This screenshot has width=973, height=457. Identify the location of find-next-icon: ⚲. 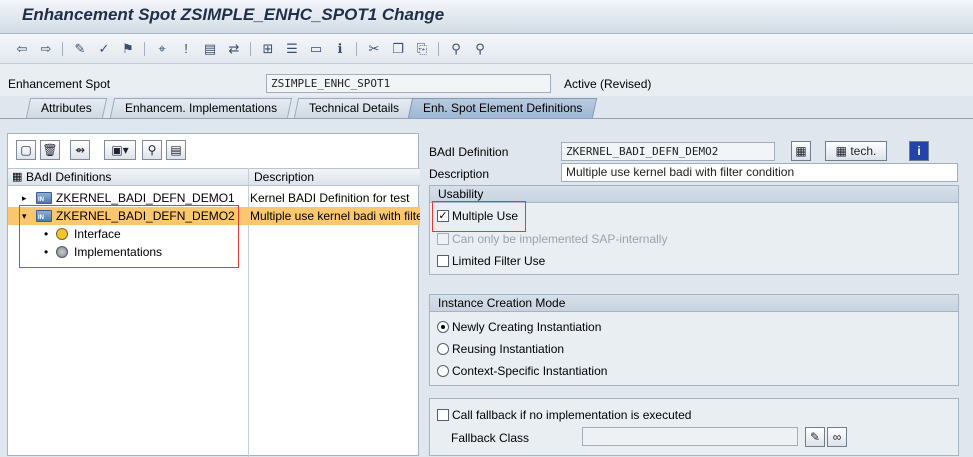
(480, 49).